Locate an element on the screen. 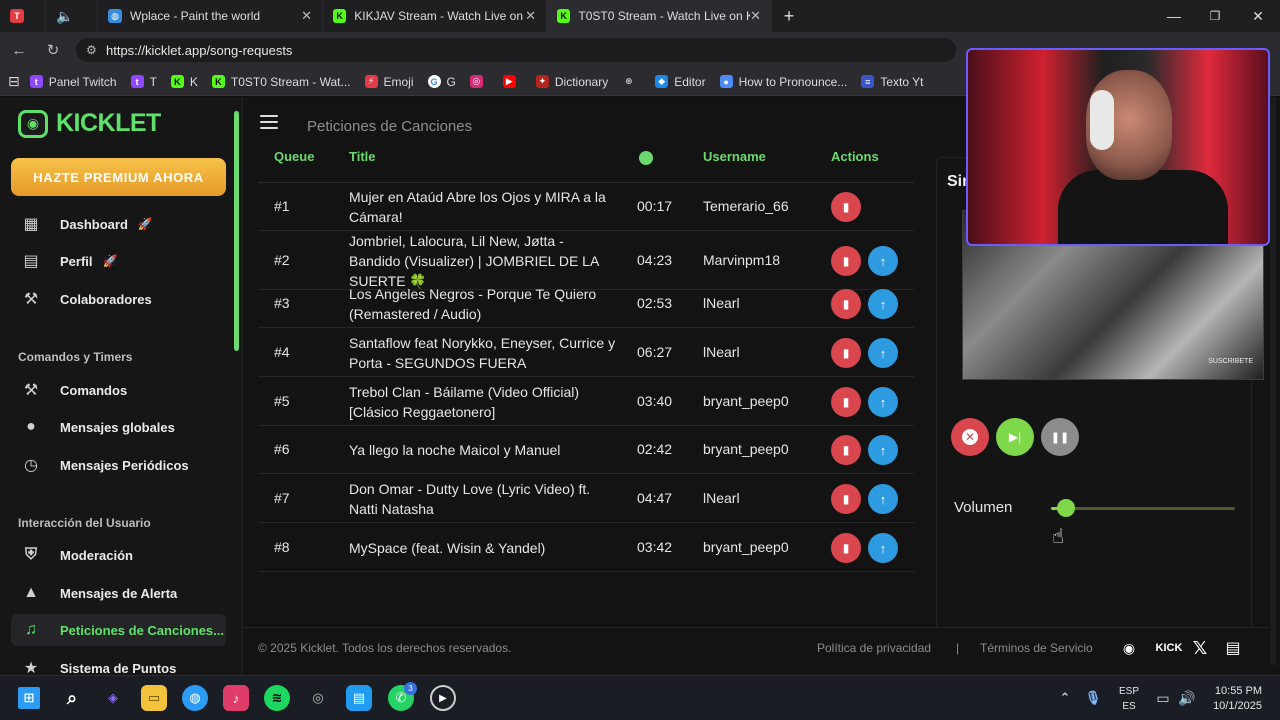 Image resolution: width=1280 pixels, height=720 pixels. menu-icon is located at coordinates (269, 122).